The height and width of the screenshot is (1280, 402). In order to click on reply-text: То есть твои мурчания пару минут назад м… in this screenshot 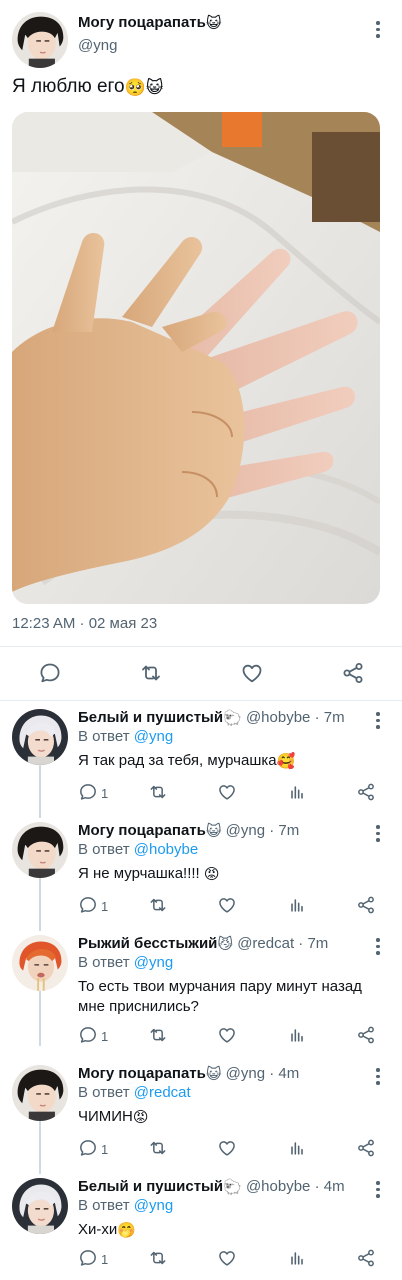, I will do `click(231, 997)`.